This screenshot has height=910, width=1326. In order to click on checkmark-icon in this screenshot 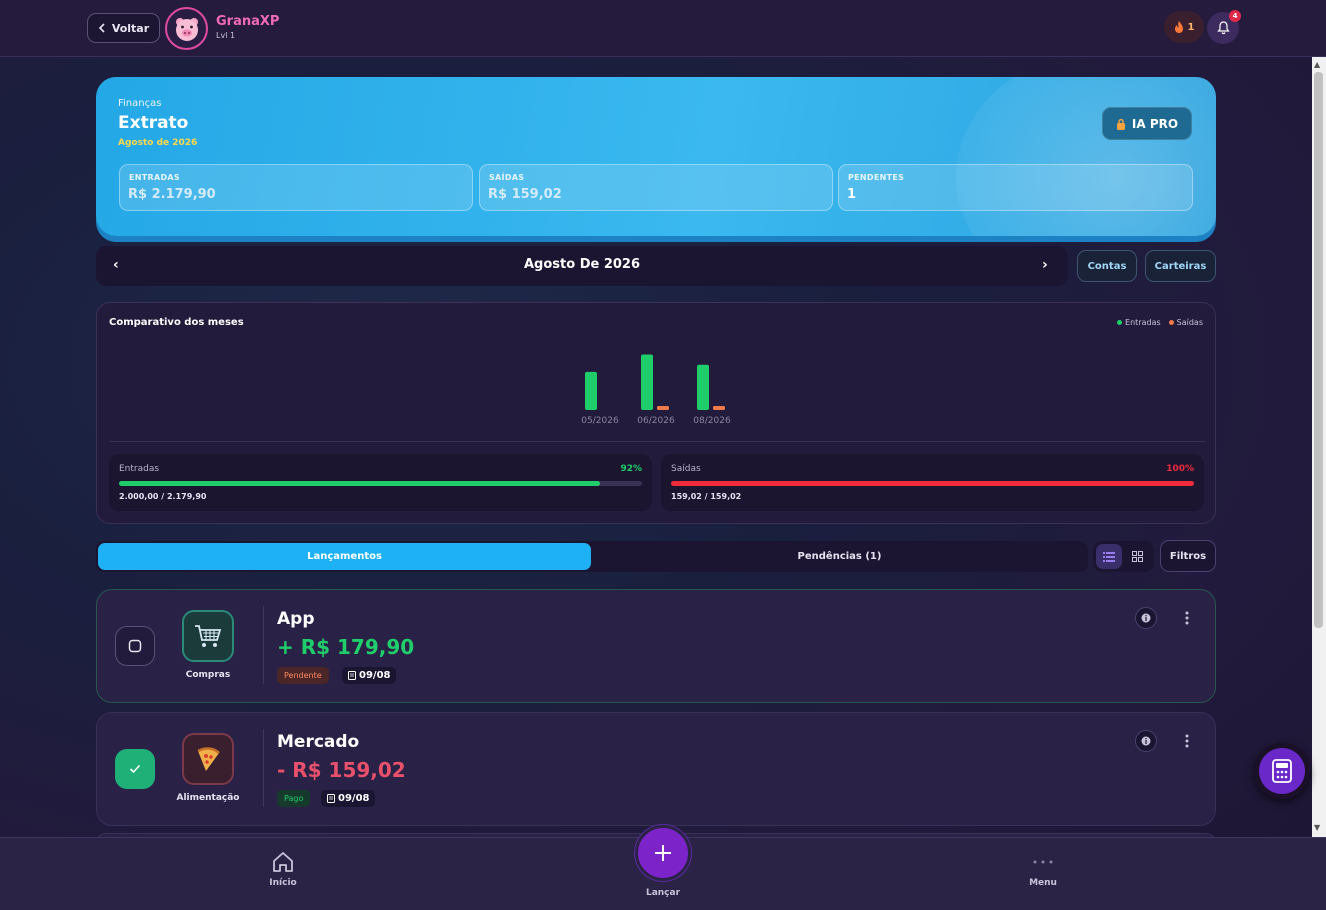, I will do `click(135, 769)`.